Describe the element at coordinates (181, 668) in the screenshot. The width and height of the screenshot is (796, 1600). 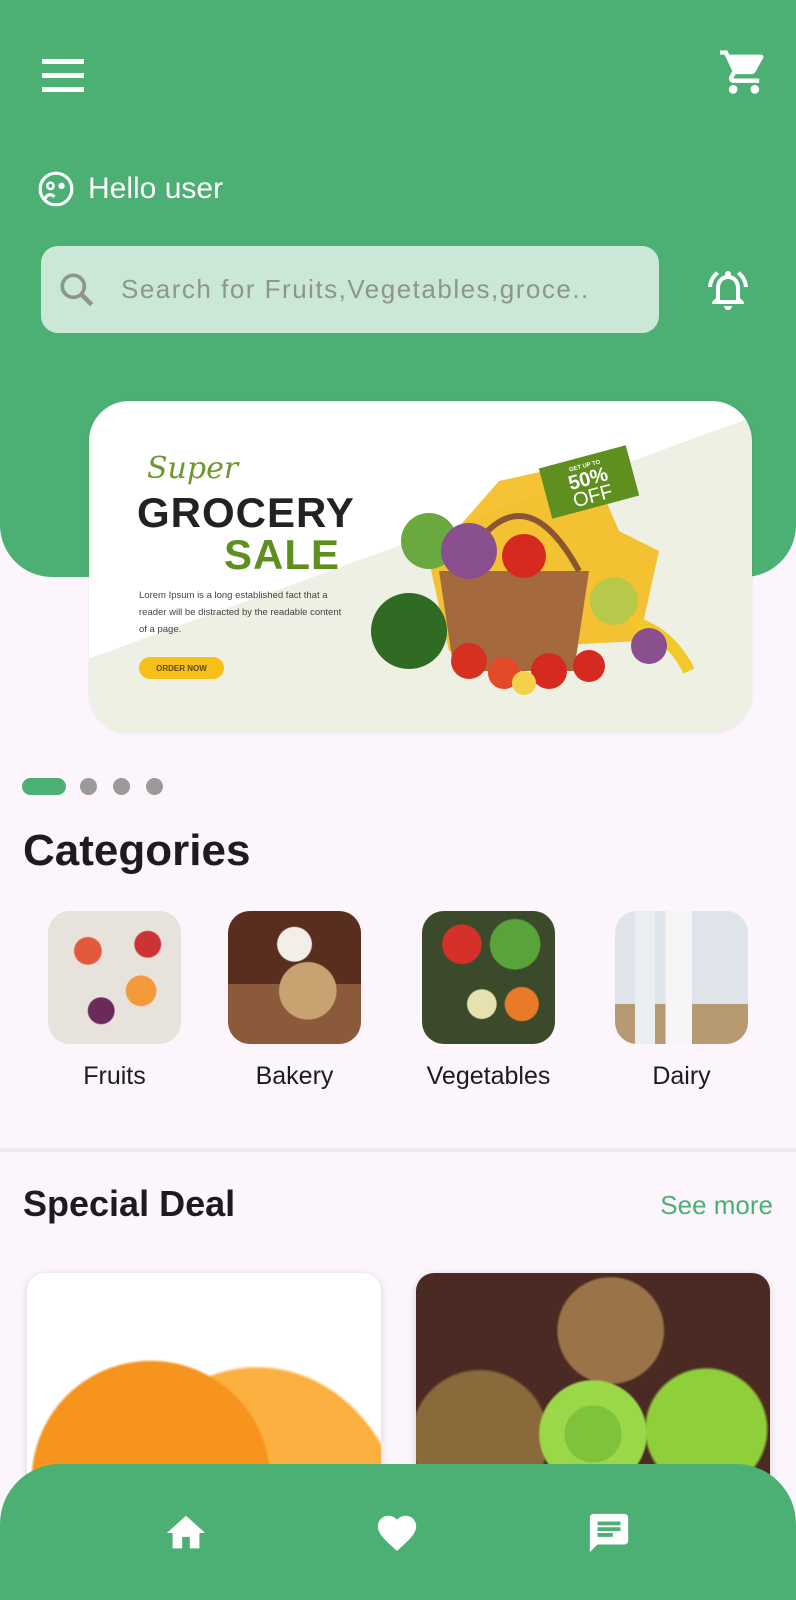
I see `order-now-button: ORDER NOW` at that location.